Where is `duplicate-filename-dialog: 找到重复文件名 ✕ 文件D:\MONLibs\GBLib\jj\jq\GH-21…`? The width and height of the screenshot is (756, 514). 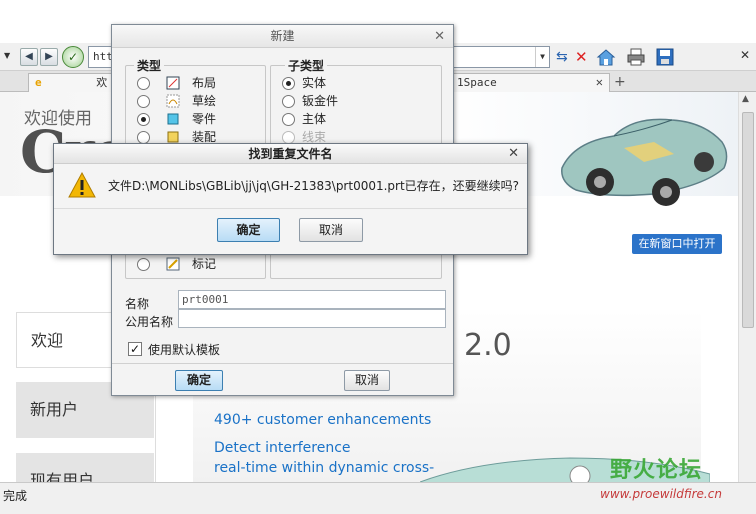
duplicate-filename-dialog: 找到重复文件名 ✕ 文件D:\MONLibs\GBLib\jj\jq\GH-21… is located at coordinates (290, 199).